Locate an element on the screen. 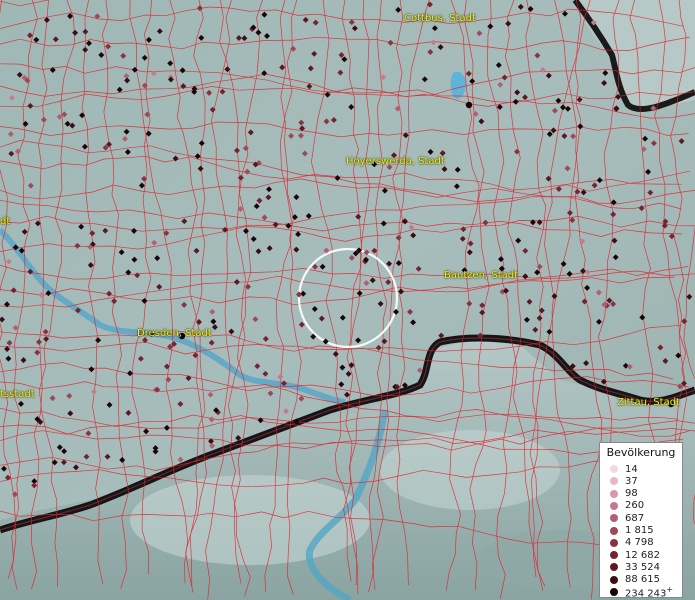 The image size is (695, 600). city-label-edge-left-top: dt is located at coordinates (5, 221).